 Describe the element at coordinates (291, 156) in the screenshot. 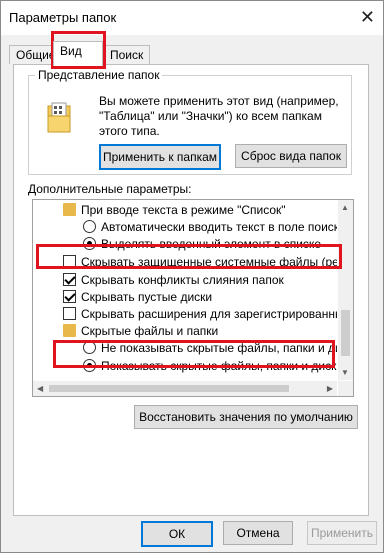

I see `reset-folders-button: Сброс вида папок` at that location.